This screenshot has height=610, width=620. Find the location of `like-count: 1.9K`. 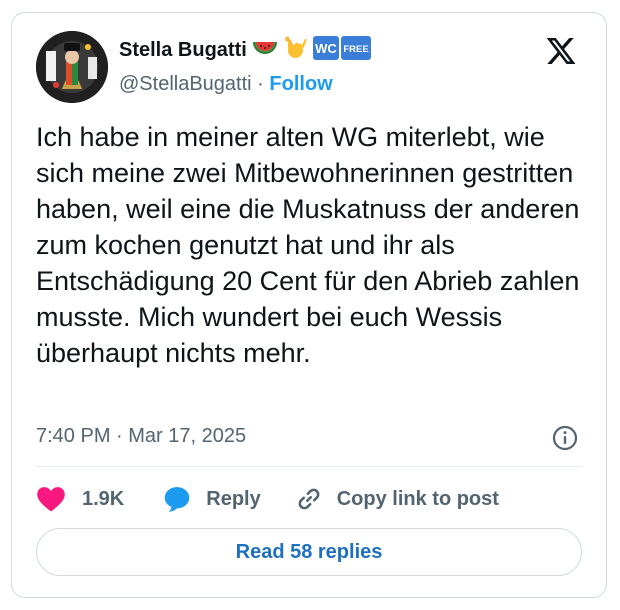

like-count: 1.9K is located at coordinates (103, 498).